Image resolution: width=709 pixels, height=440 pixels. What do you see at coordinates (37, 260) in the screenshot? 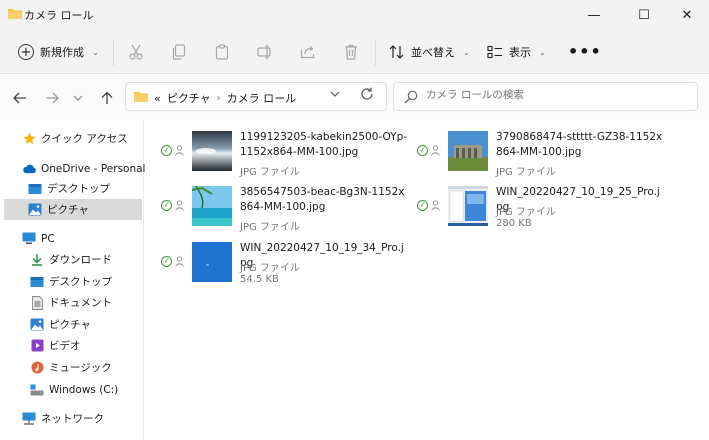
I see `download-icon` at bounding box center [37, 260].